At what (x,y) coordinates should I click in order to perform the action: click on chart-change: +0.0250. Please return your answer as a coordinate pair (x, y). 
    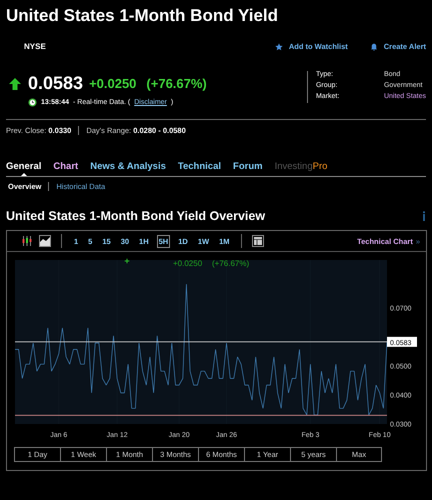
    Looking at the image, I should click on (187, 263).